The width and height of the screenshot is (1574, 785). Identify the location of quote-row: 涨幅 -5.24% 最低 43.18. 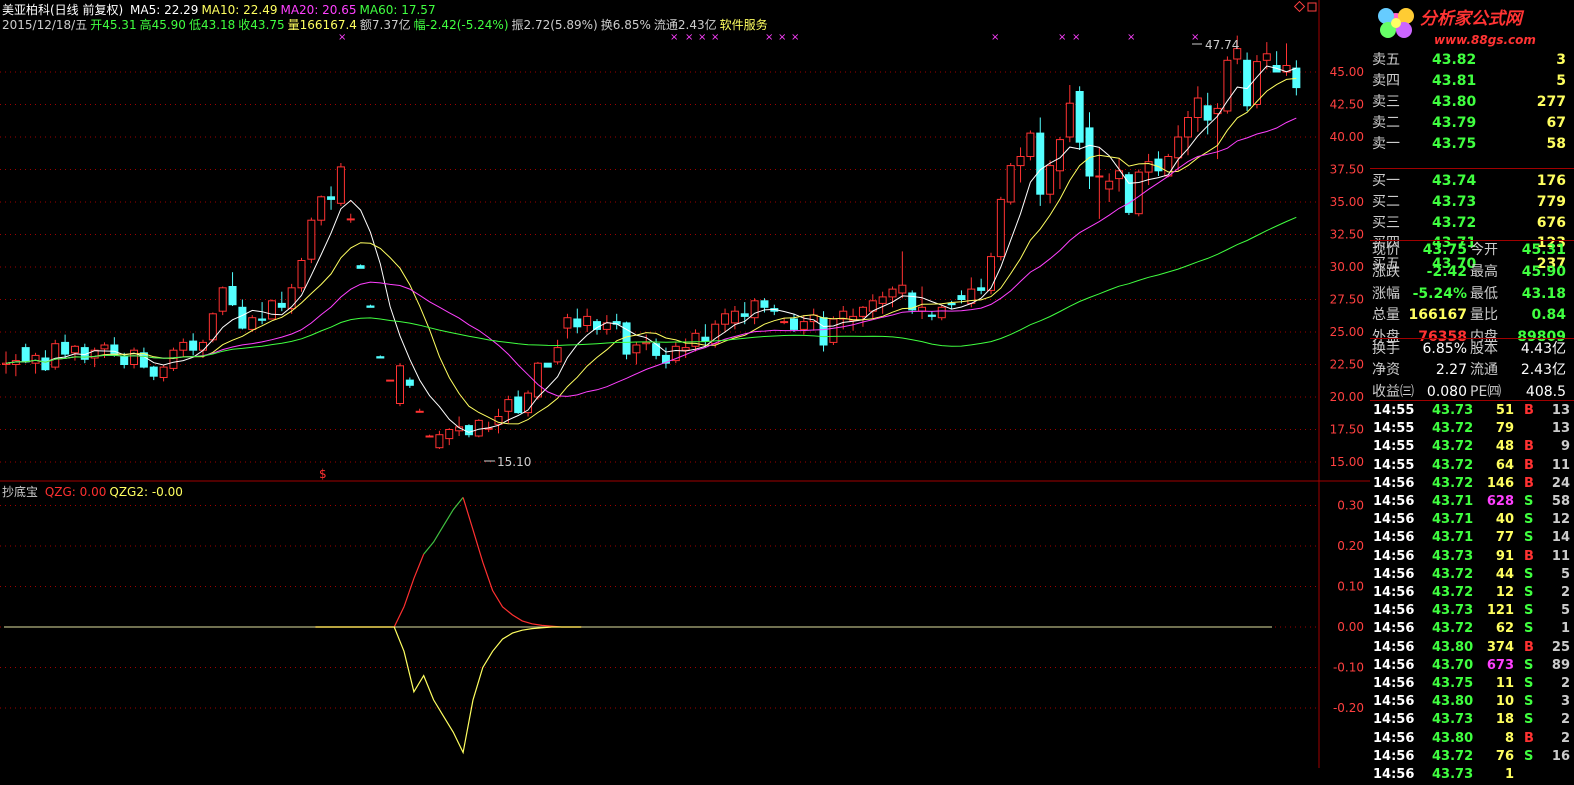
(1472, 294).